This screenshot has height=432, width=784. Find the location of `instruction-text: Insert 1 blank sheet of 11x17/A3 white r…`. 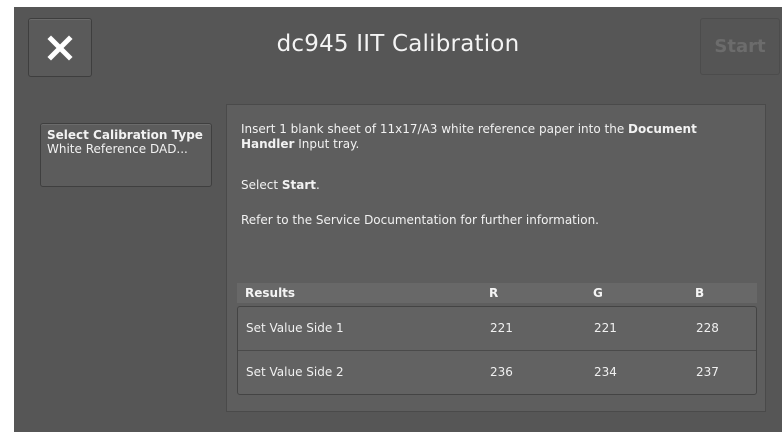

instruction-text: Insert 1 blank sheet of 11x17/A3 white r… is located at coordinates (435, 129).